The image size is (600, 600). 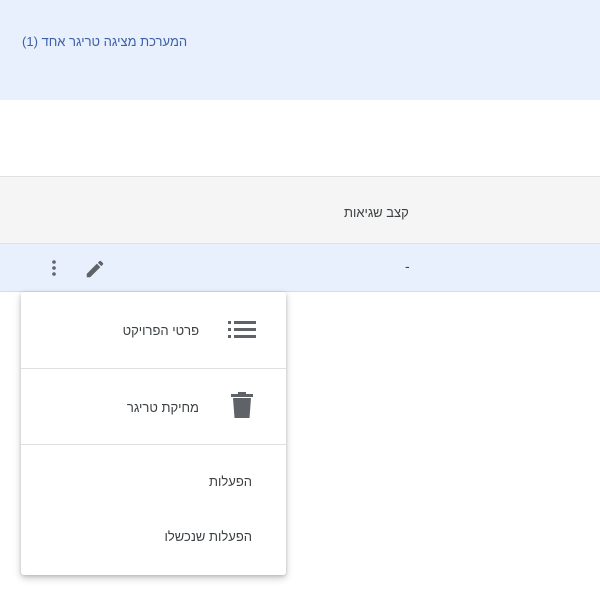 I want to click on trash-icon, so click(x=242, y=407).